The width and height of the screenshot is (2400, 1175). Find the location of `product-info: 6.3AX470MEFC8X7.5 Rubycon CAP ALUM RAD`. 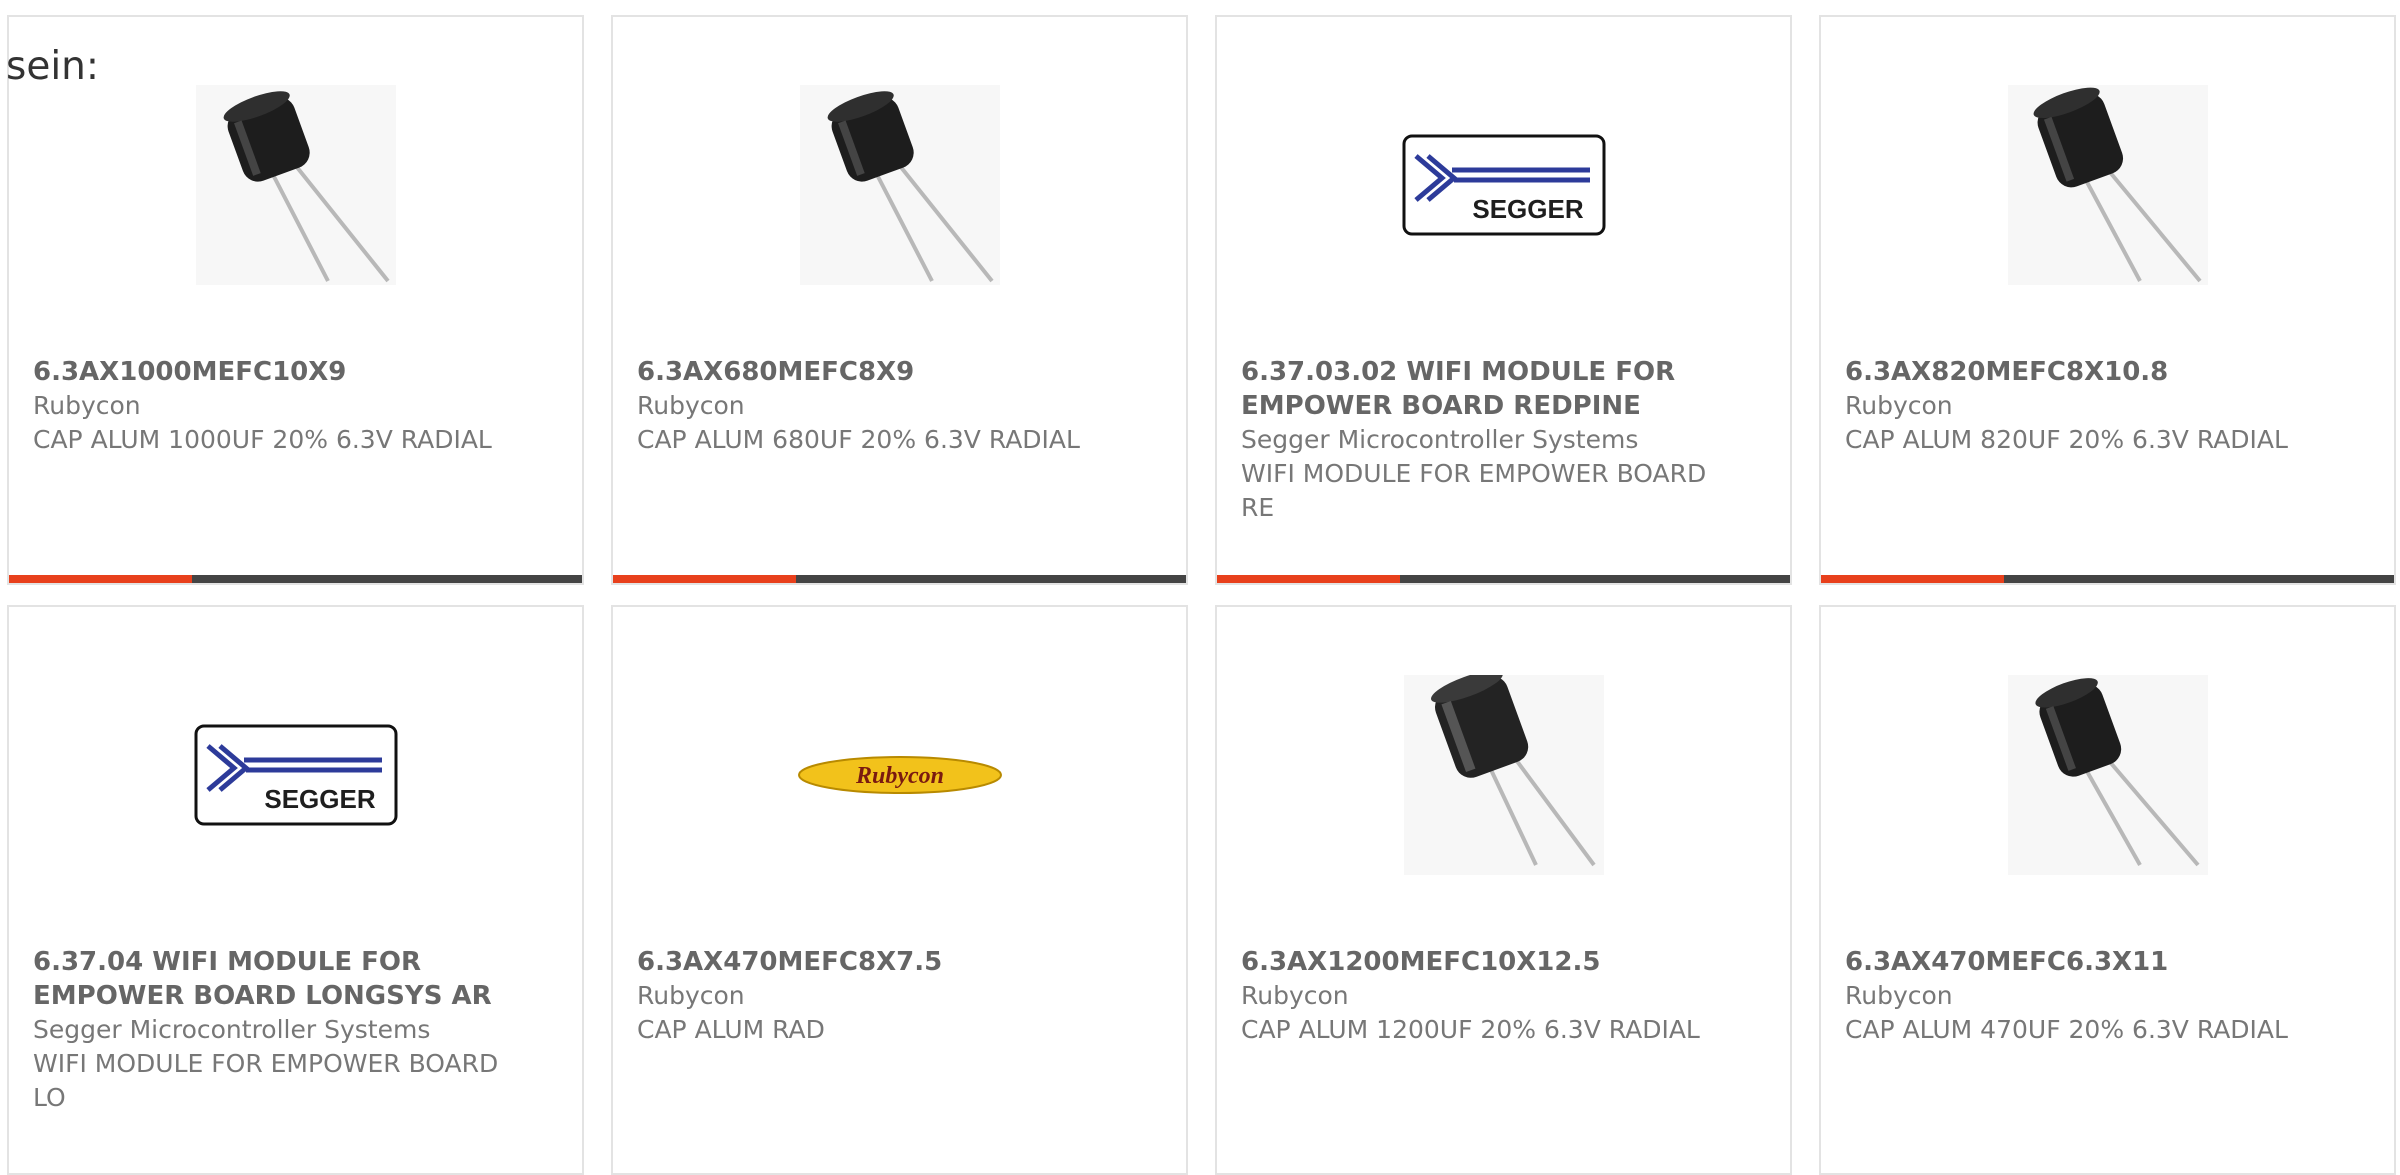

product-info: 6.3AX470MEFC8X7.5 Rubycon CAP ALUM RAD is located at coordinates (872, 996).